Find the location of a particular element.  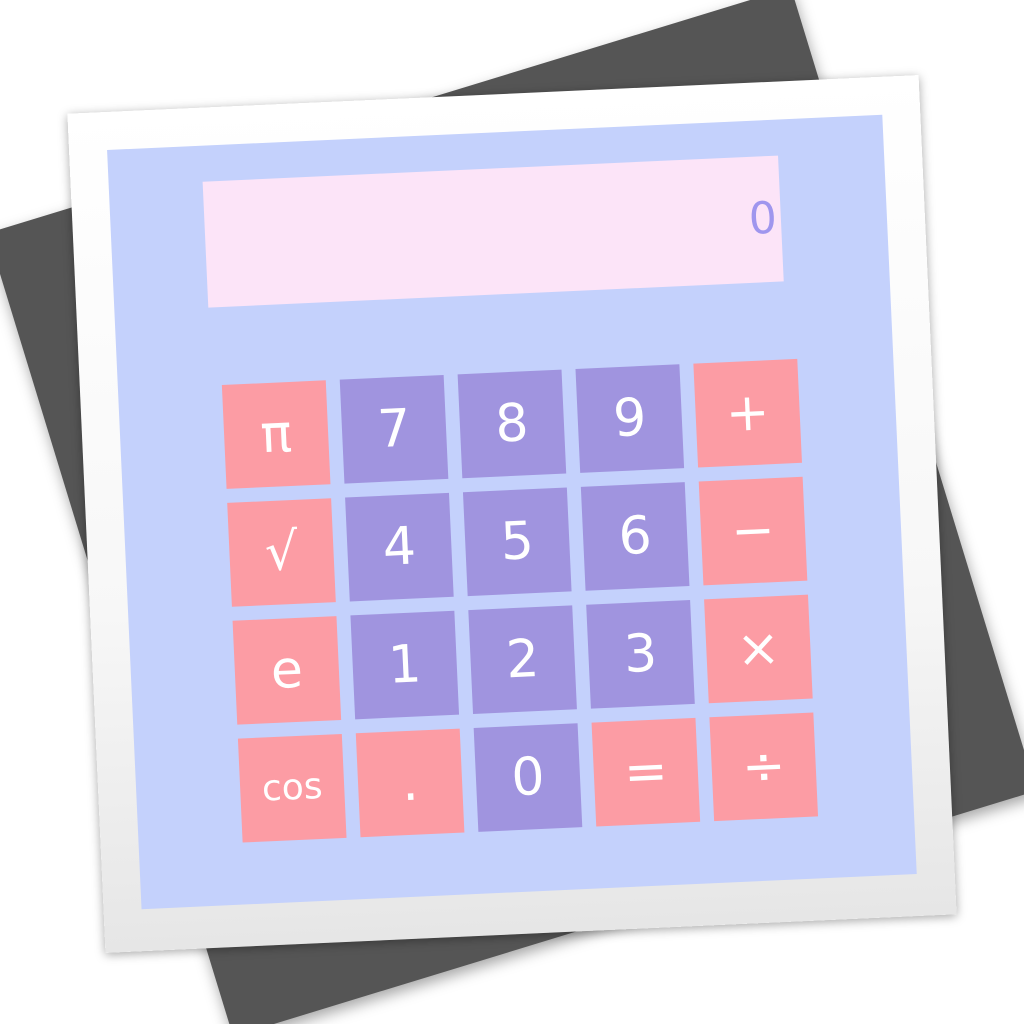

key-e: e is located at coordinates (287, 670).